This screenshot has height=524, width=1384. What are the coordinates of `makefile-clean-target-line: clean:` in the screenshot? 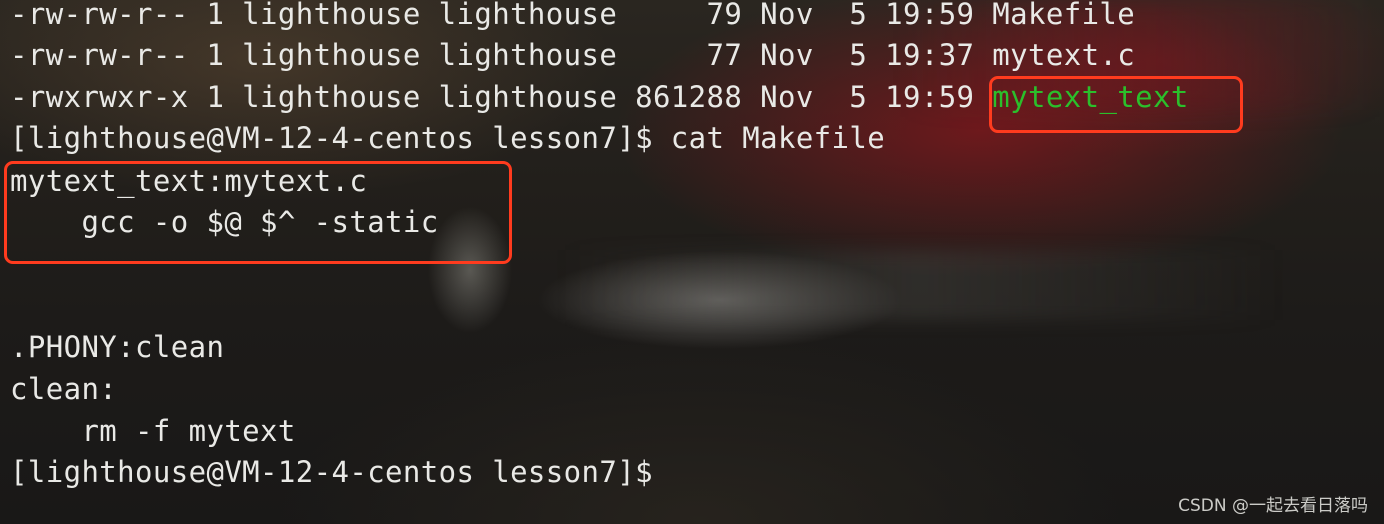 It's located at (64, 389).